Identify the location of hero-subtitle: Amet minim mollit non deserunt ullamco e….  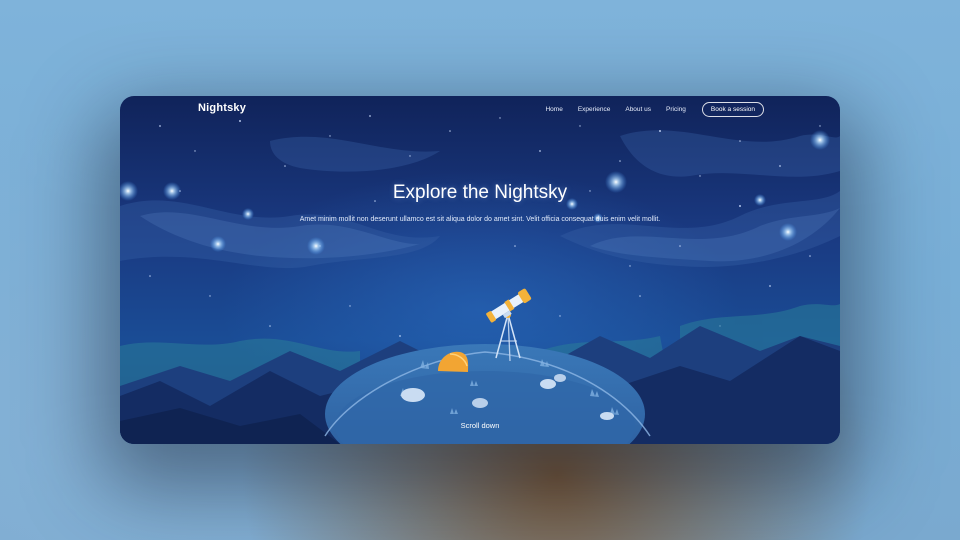
(480, 219).